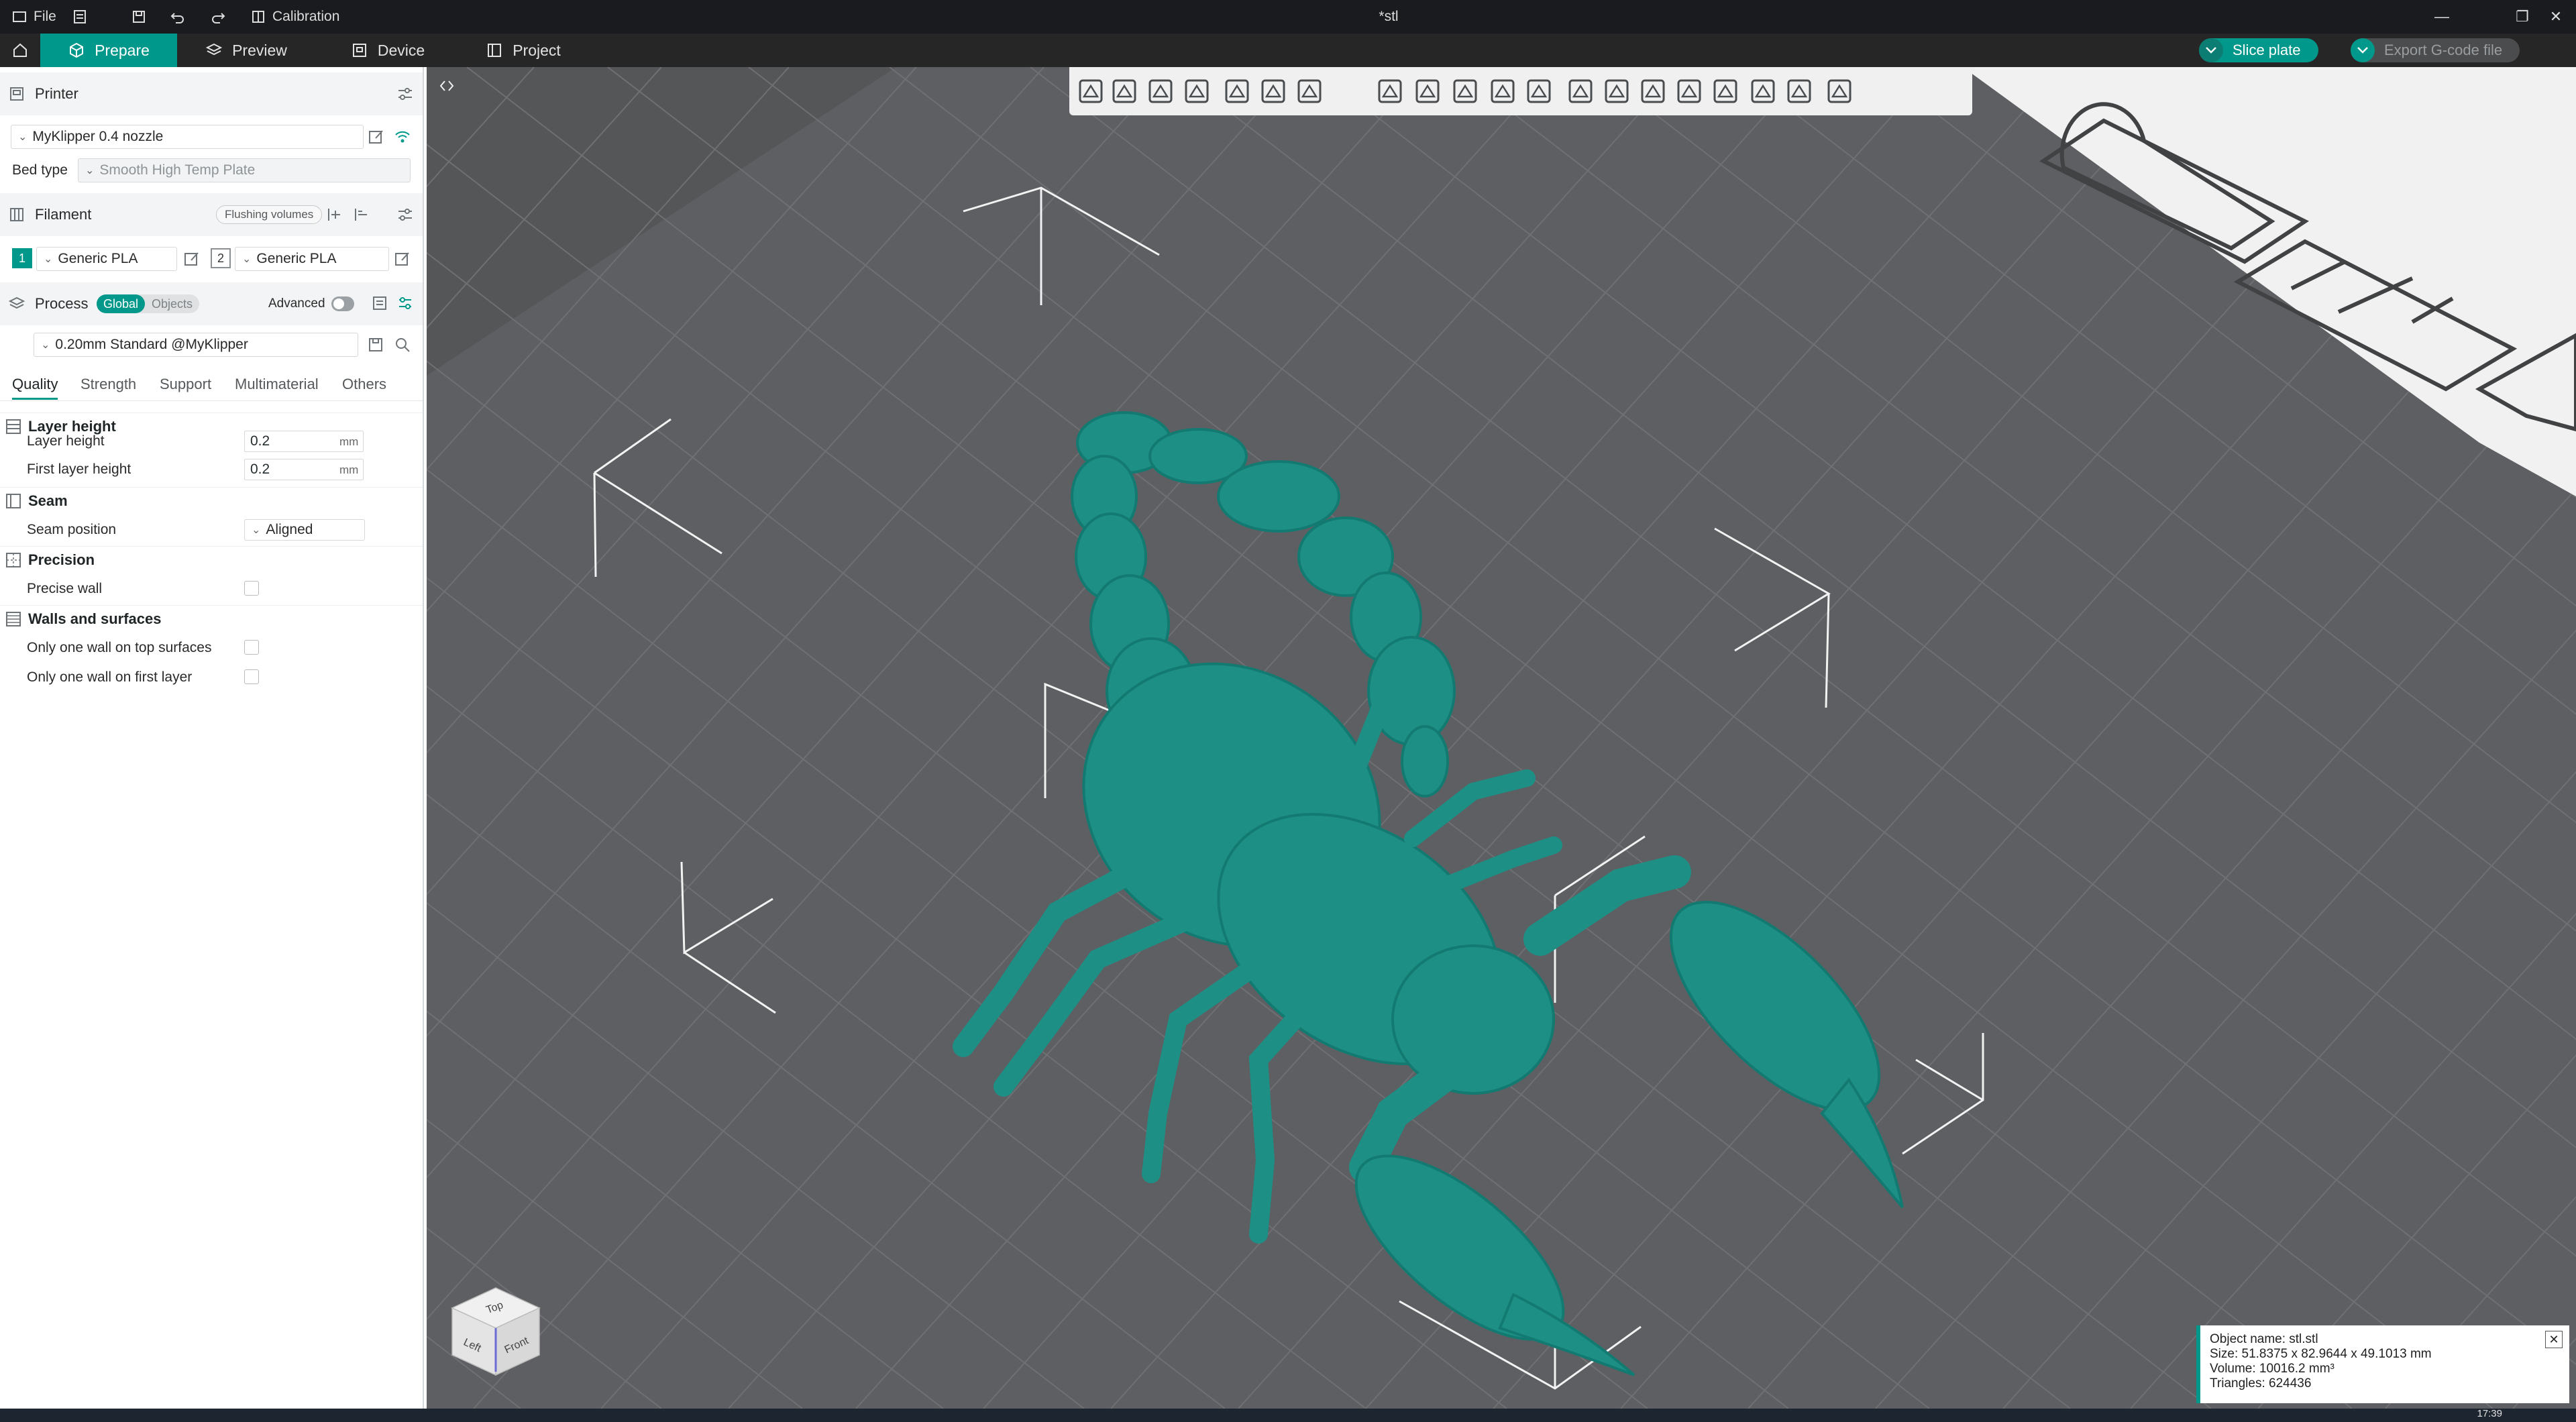 The image size is (2576, 1422). Describe the element at coordinates (364, 385) in the screenshot. I see `subtab-others: Others` at that location.